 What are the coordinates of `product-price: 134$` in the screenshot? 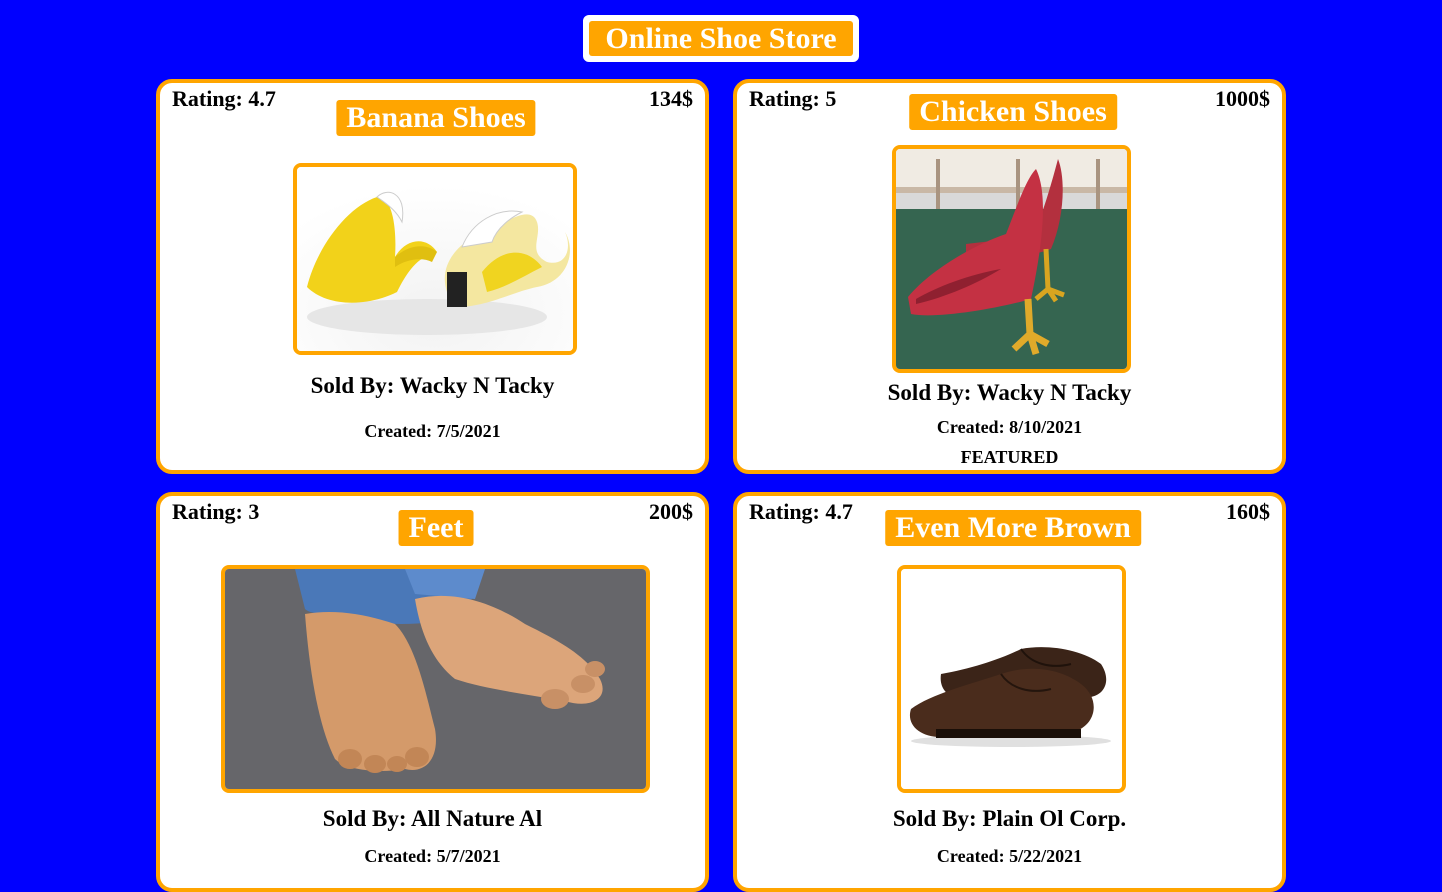 It's located at (671, 98).